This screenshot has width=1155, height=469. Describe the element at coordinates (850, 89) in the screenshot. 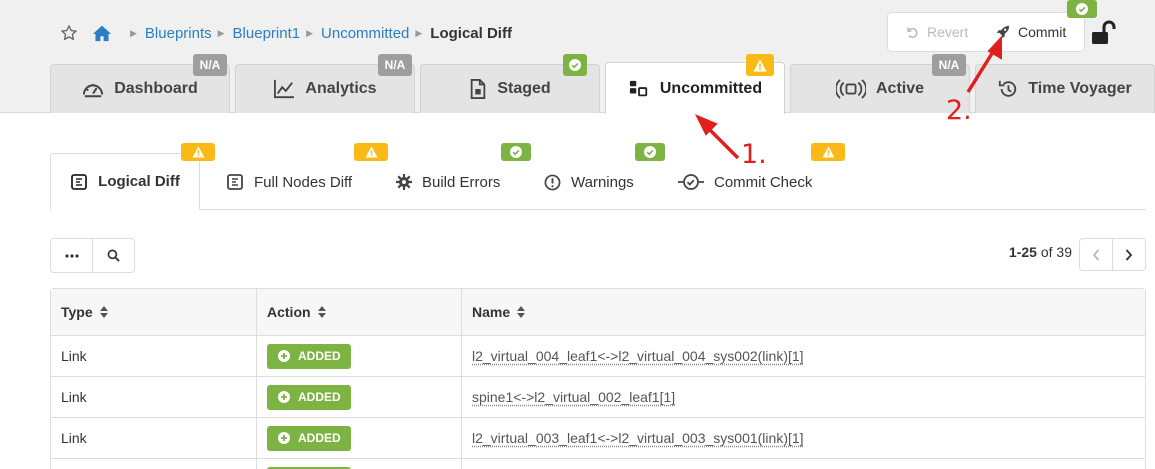

I see `active-icon` at that location.